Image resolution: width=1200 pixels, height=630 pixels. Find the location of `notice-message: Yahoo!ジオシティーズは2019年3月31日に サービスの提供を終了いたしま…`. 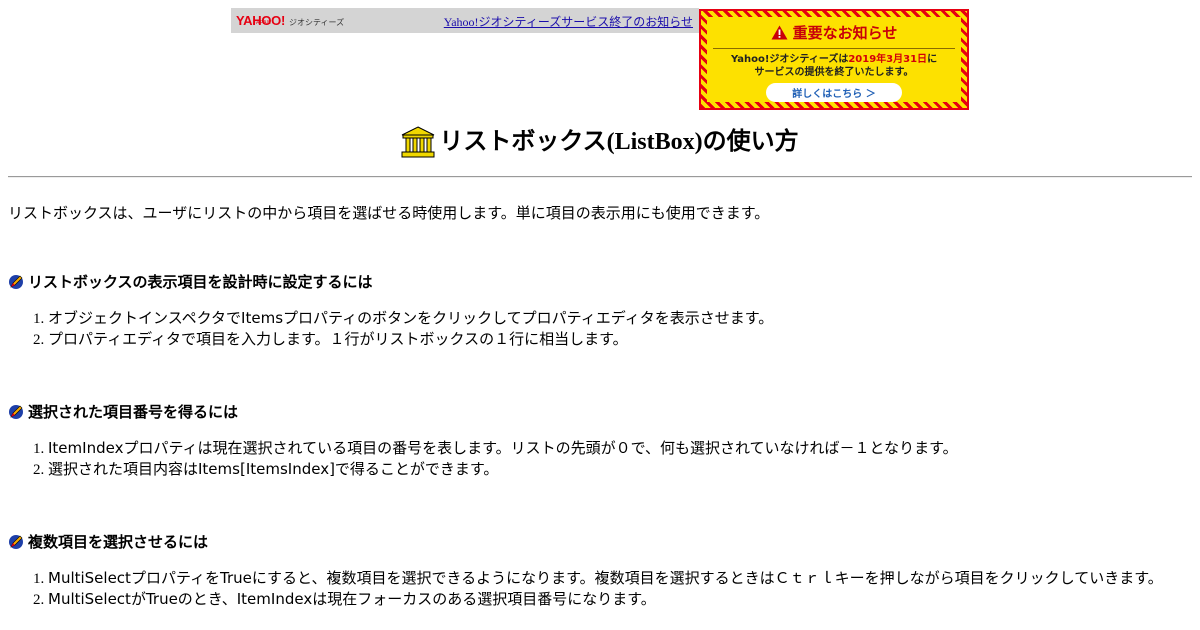

notice-message: Yahoo!ジオシティーズは2019年3月31日に サービスの提供を終了いたしま… is located at coordinates (834, 66).